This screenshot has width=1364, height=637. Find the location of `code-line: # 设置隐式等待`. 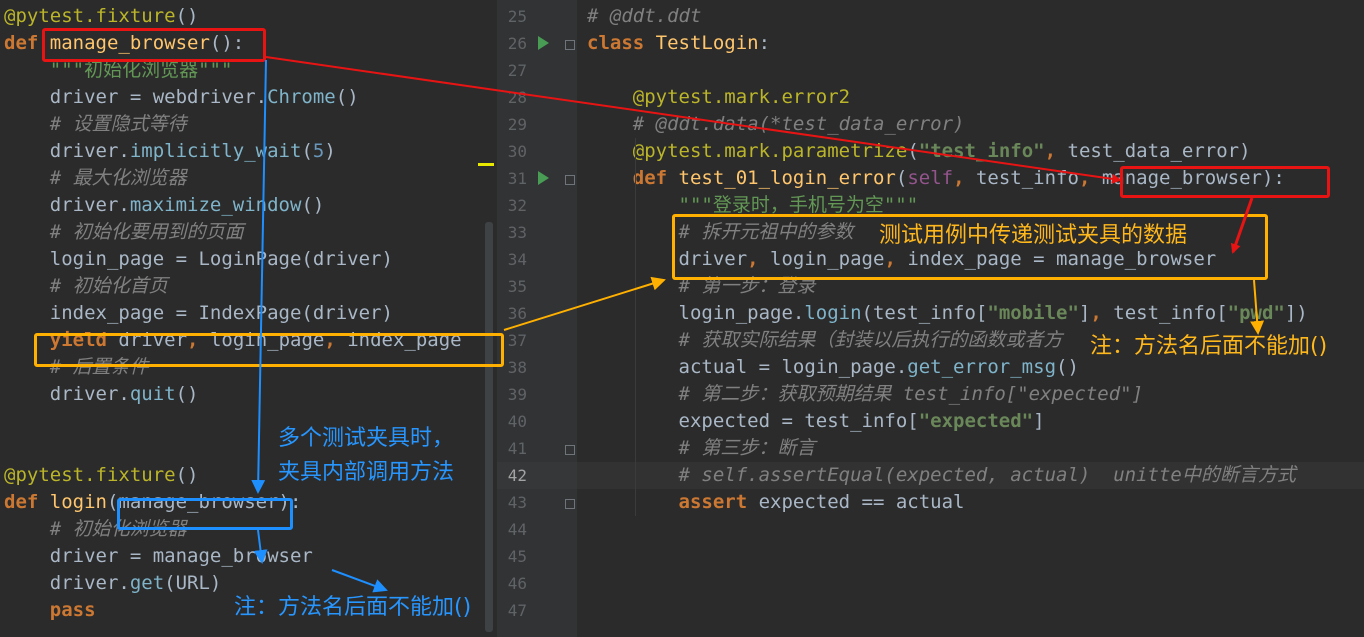

code-line: # 设置隐式等待 is located at coordinates (95, 124).